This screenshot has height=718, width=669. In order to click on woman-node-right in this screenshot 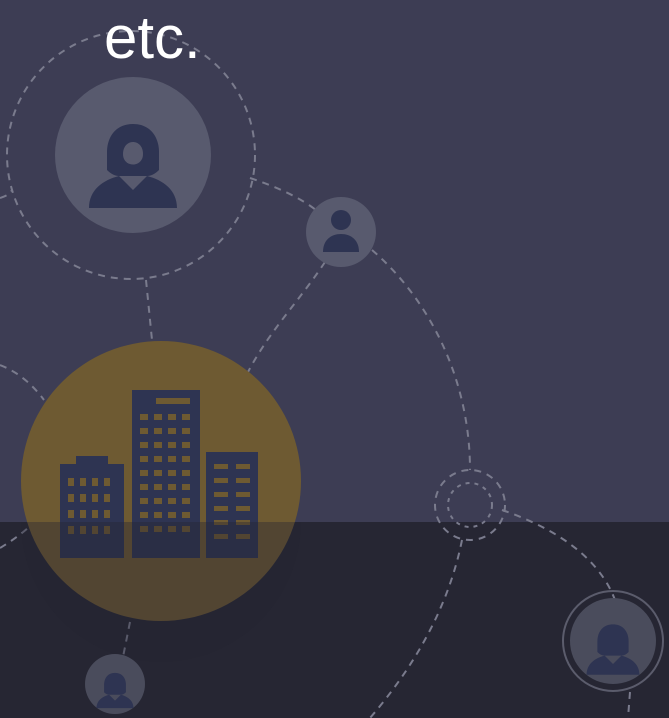, I will do `click(613, 641)`.